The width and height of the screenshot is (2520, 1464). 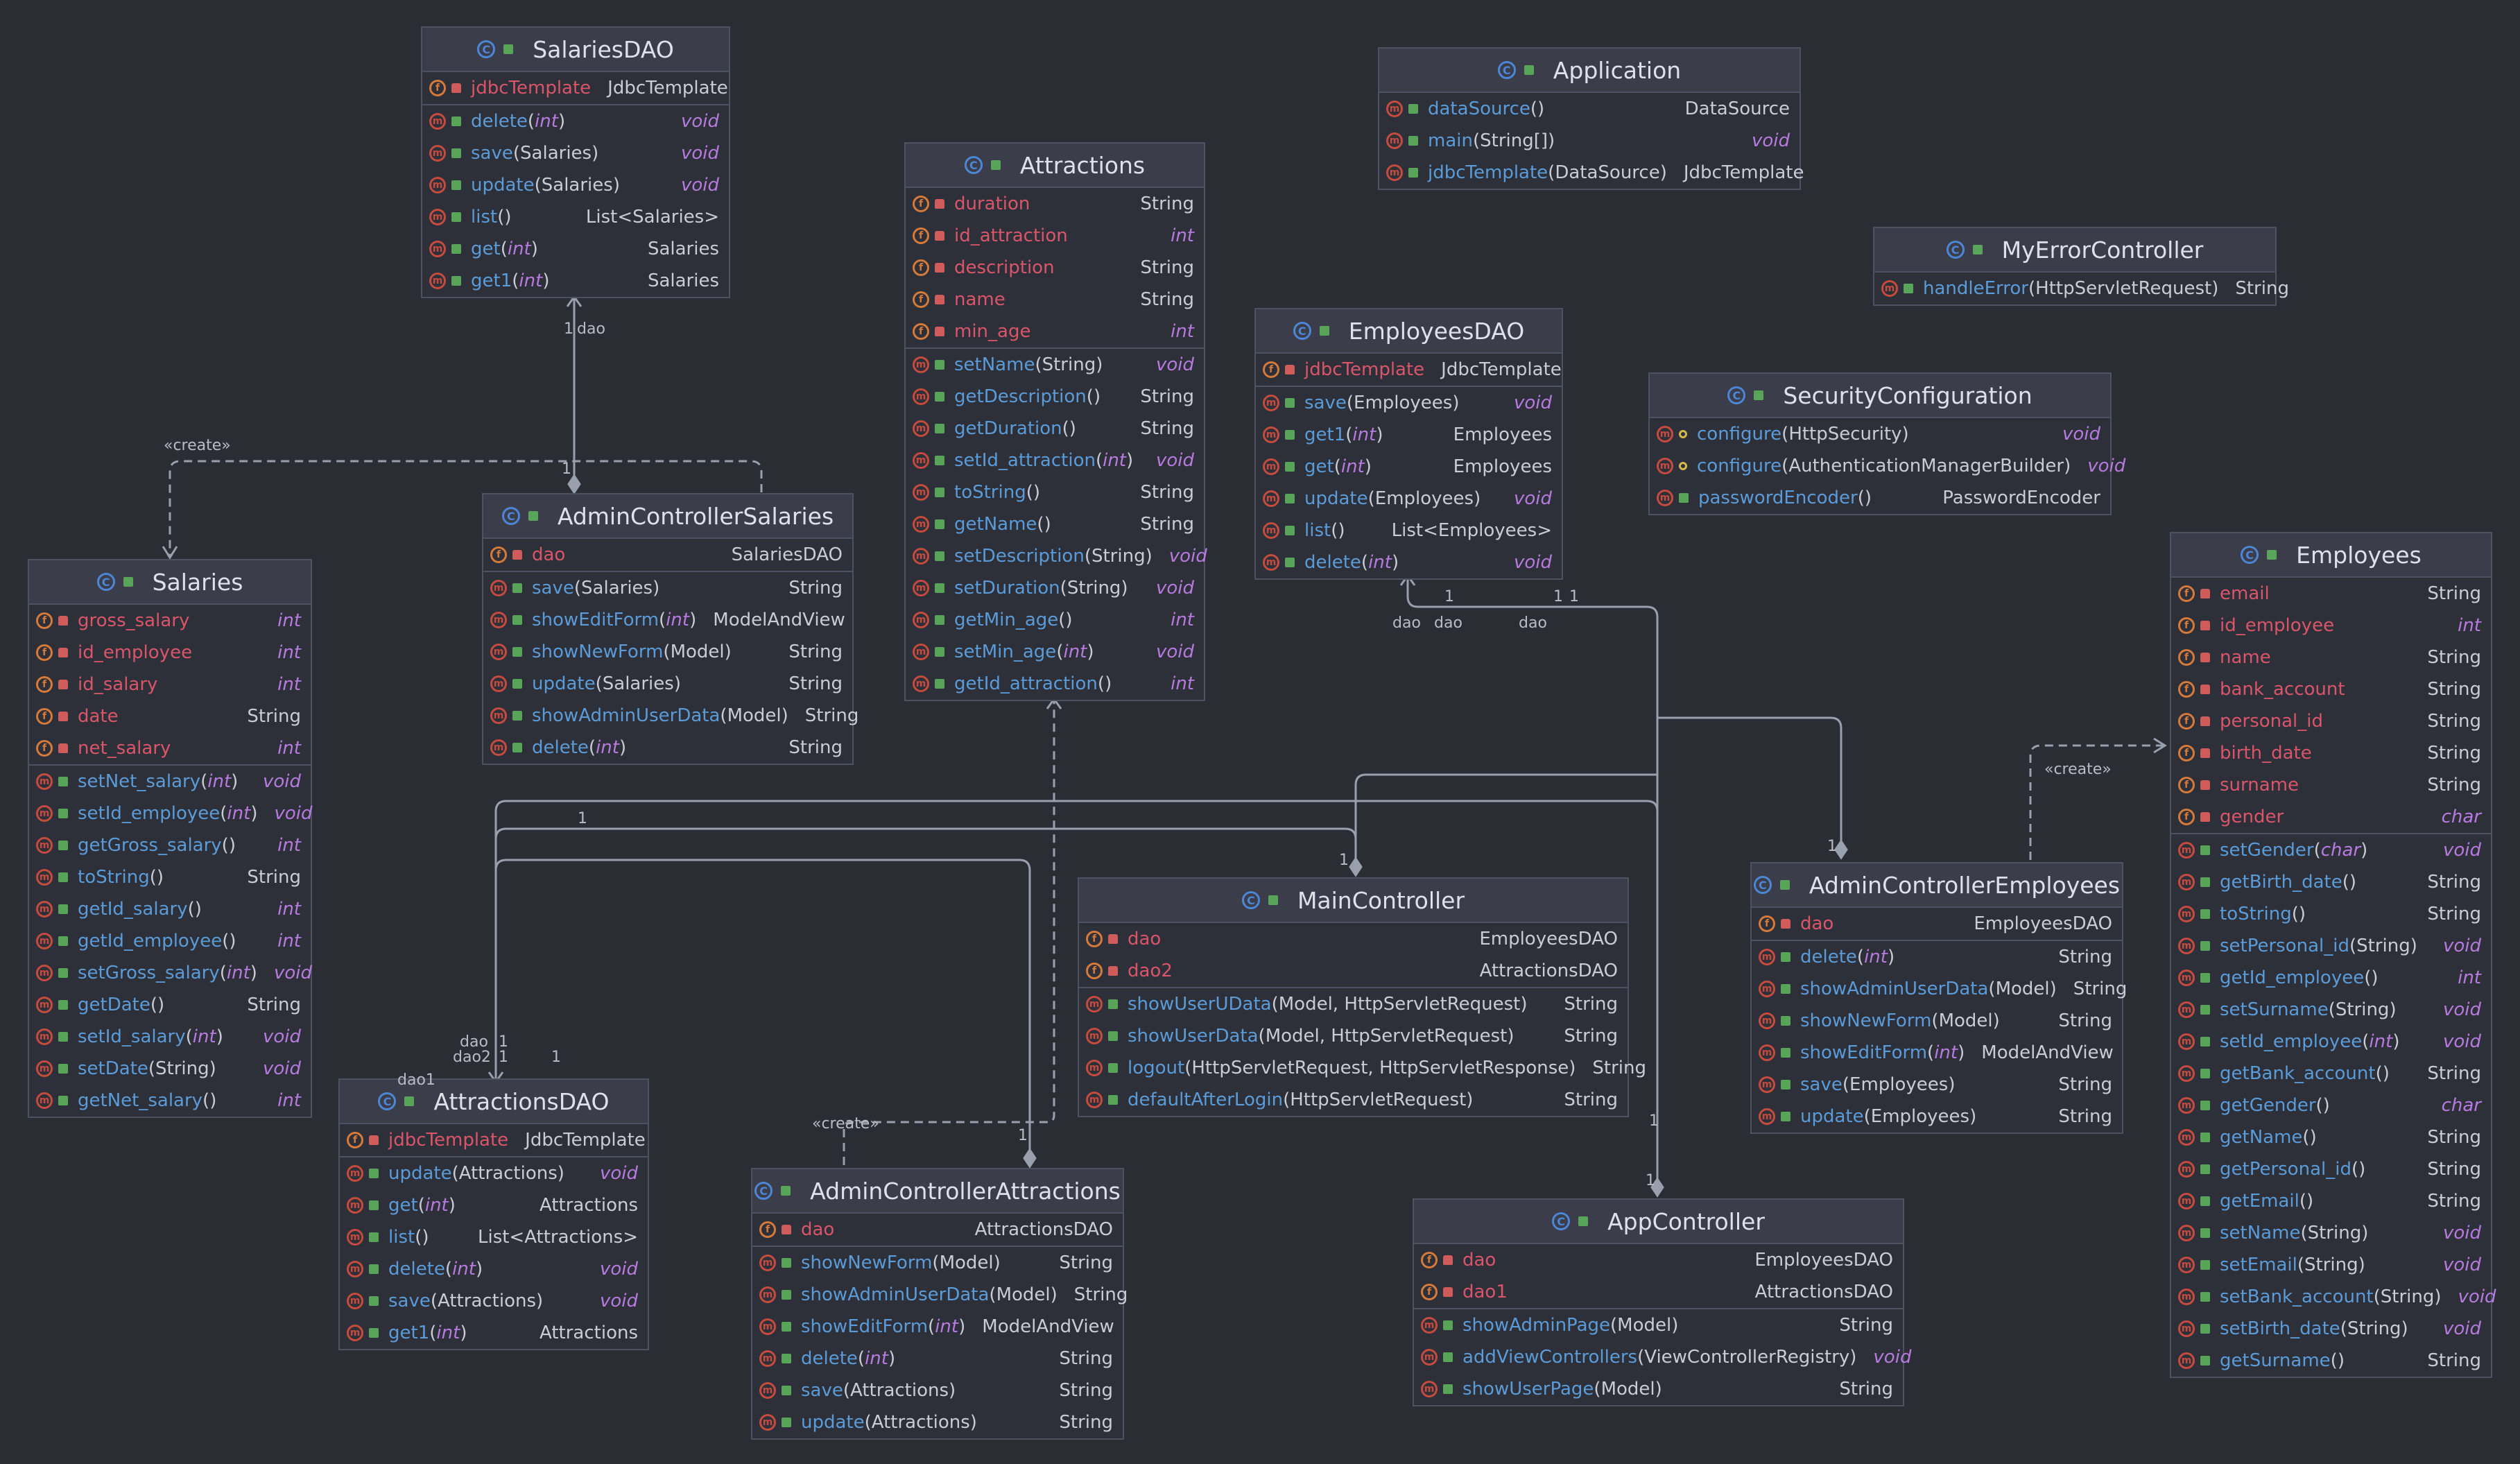 I want to click on method-row: m get(int) Salaries, so click(x=575, y=249).